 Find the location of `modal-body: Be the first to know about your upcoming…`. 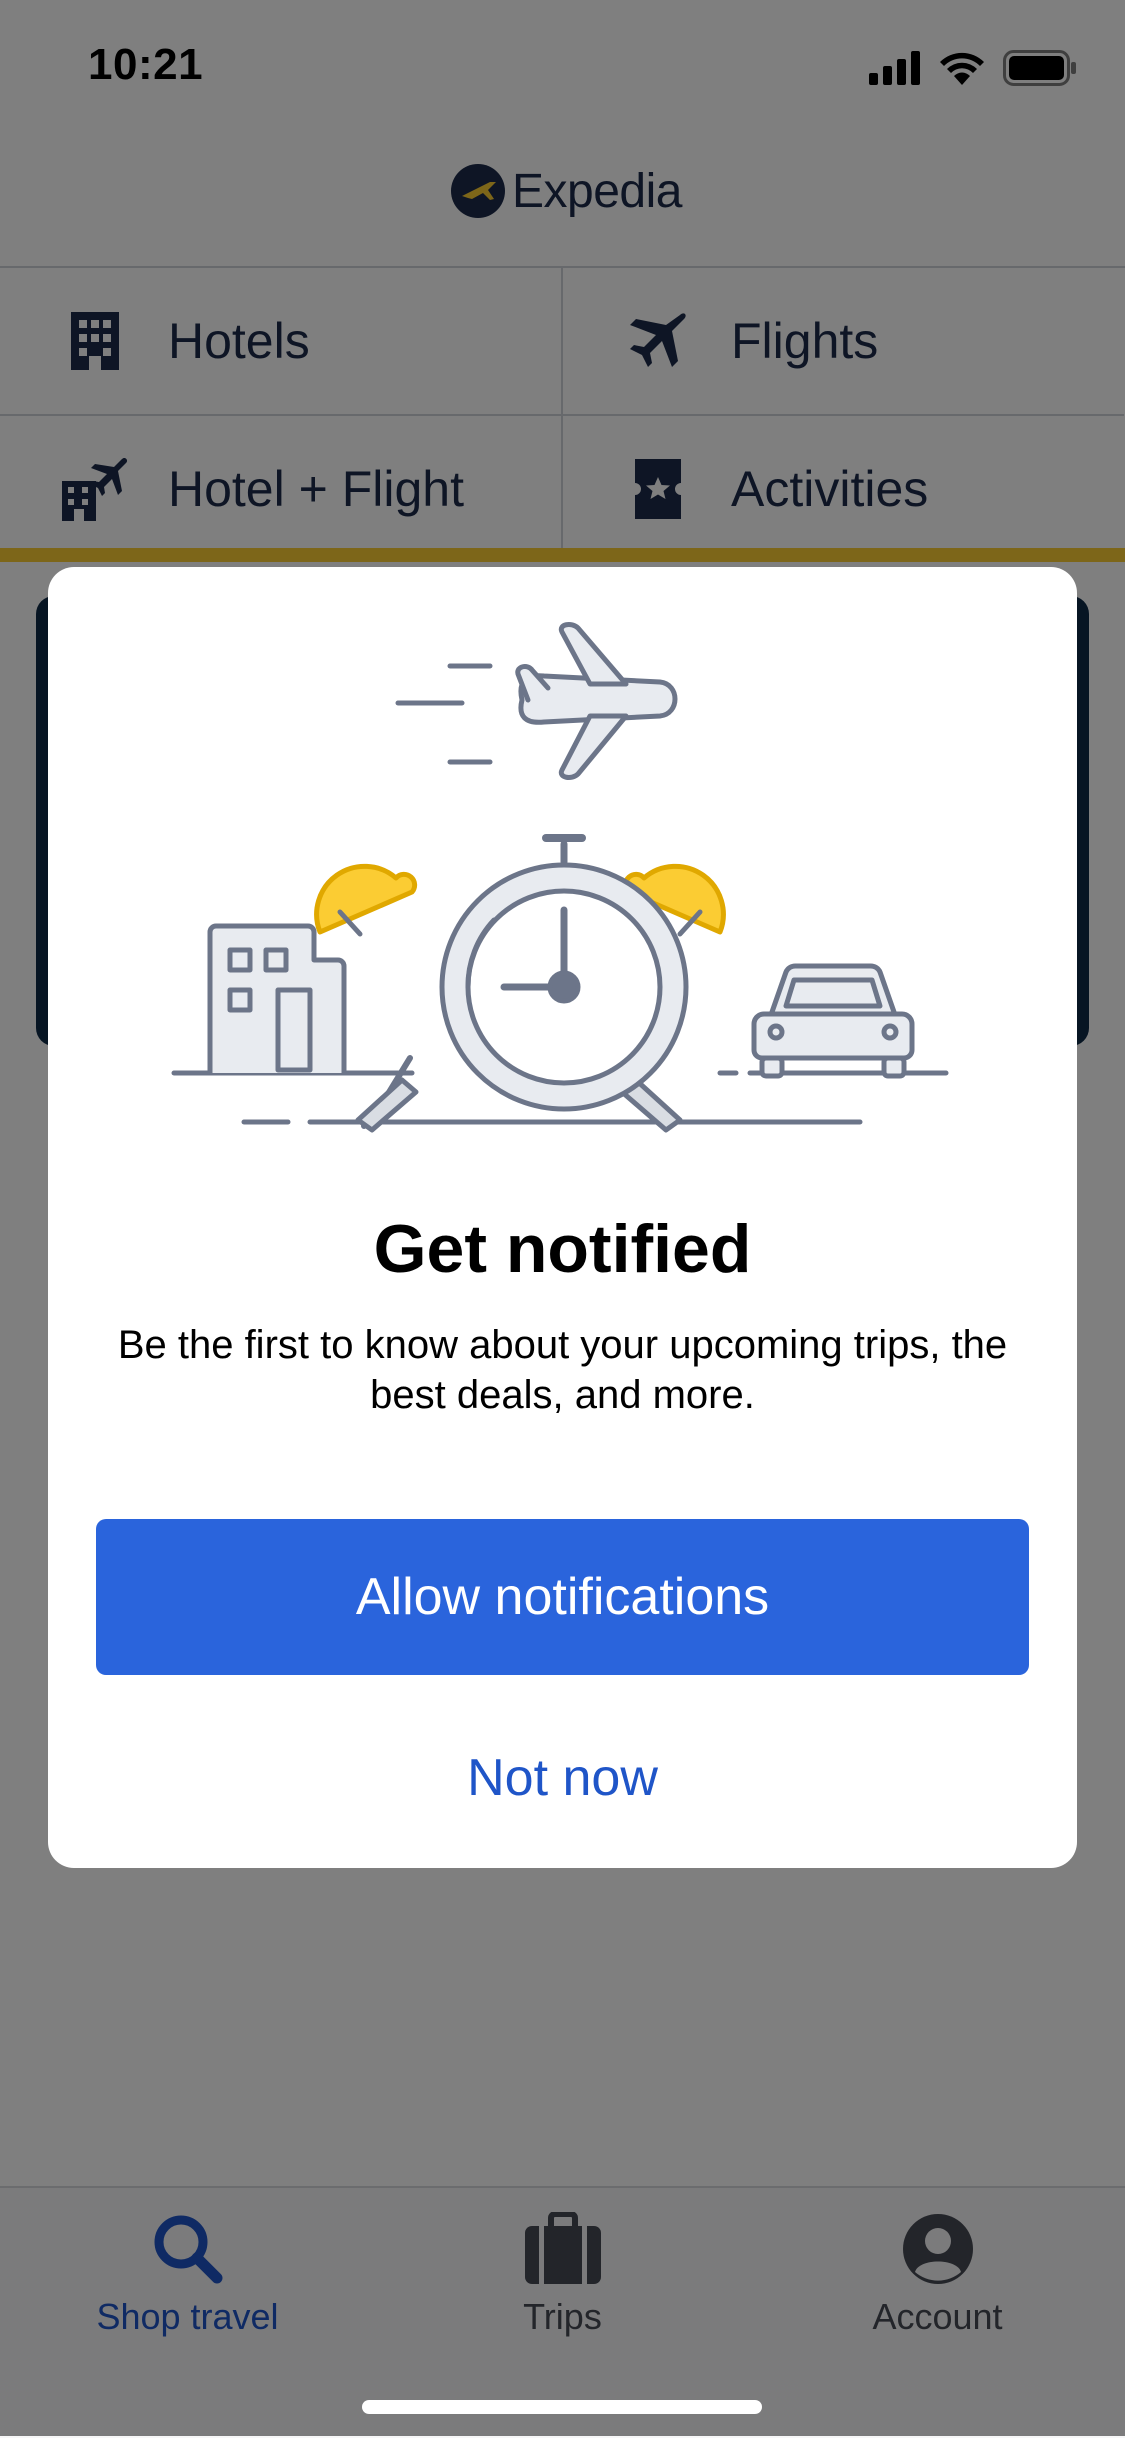

modal-body: Be the first to know about your upcoming… is located at coordinates (562, 1370).